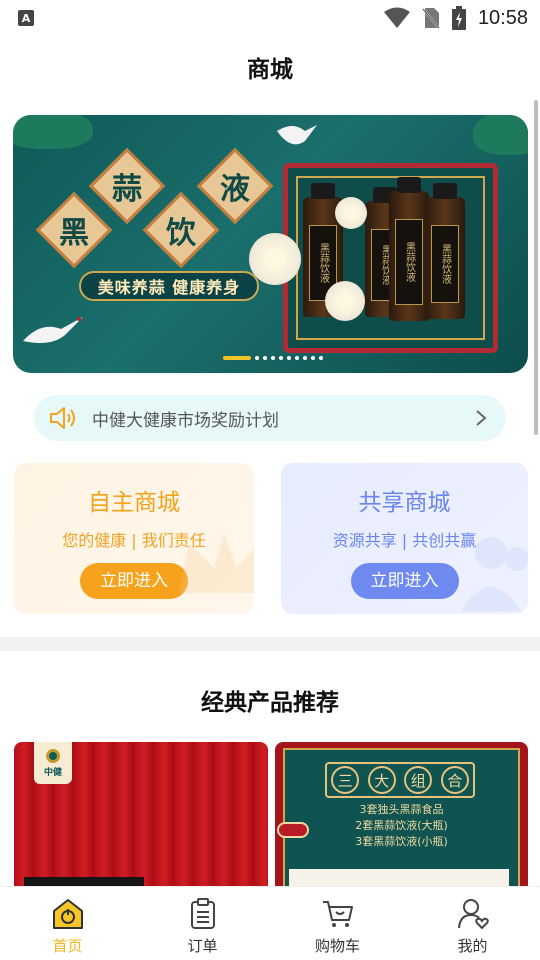  What do you see at coordinates (473, 914) in the screenshot?
I see `profile-icon` at bounding box center [473, 914].